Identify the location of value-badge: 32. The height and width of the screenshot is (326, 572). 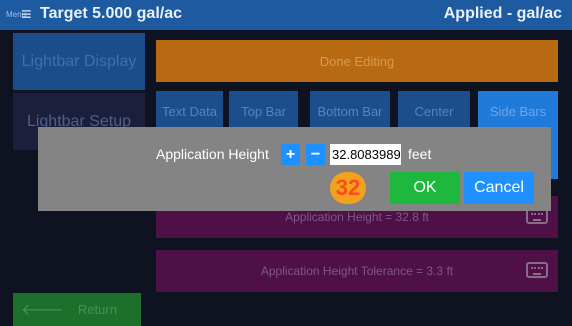
(348, 188).